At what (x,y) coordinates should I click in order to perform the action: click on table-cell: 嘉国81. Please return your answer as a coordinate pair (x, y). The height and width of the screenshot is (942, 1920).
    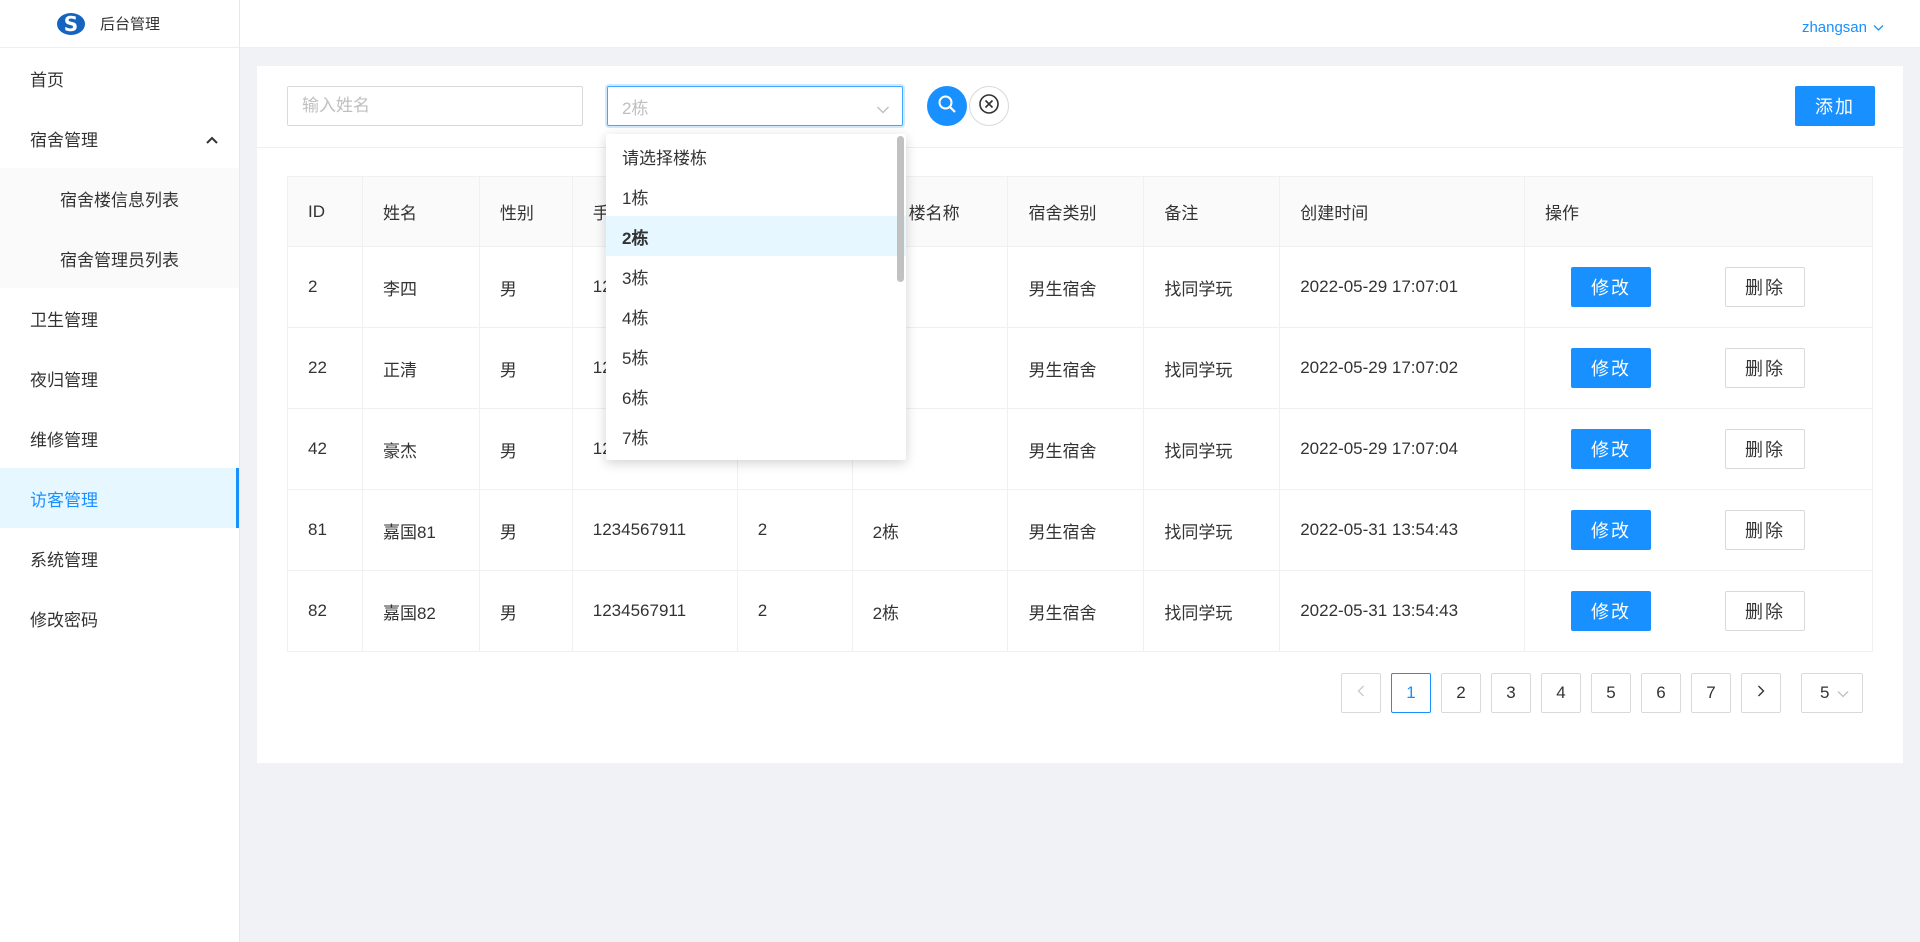
    Looking at the image, I should click on (420, 530).